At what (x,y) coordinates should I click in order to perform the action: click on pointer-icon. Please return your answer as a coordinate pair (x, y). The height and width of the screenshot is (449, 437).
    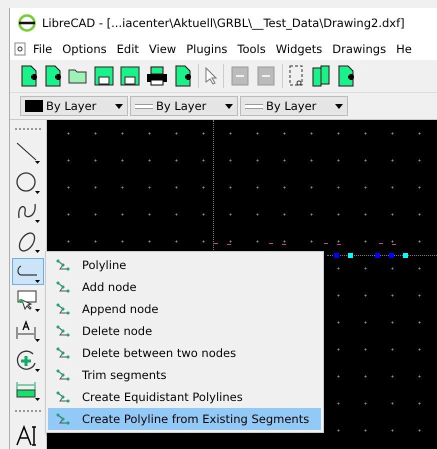
    Looking at the image, I should click on (211, 76).